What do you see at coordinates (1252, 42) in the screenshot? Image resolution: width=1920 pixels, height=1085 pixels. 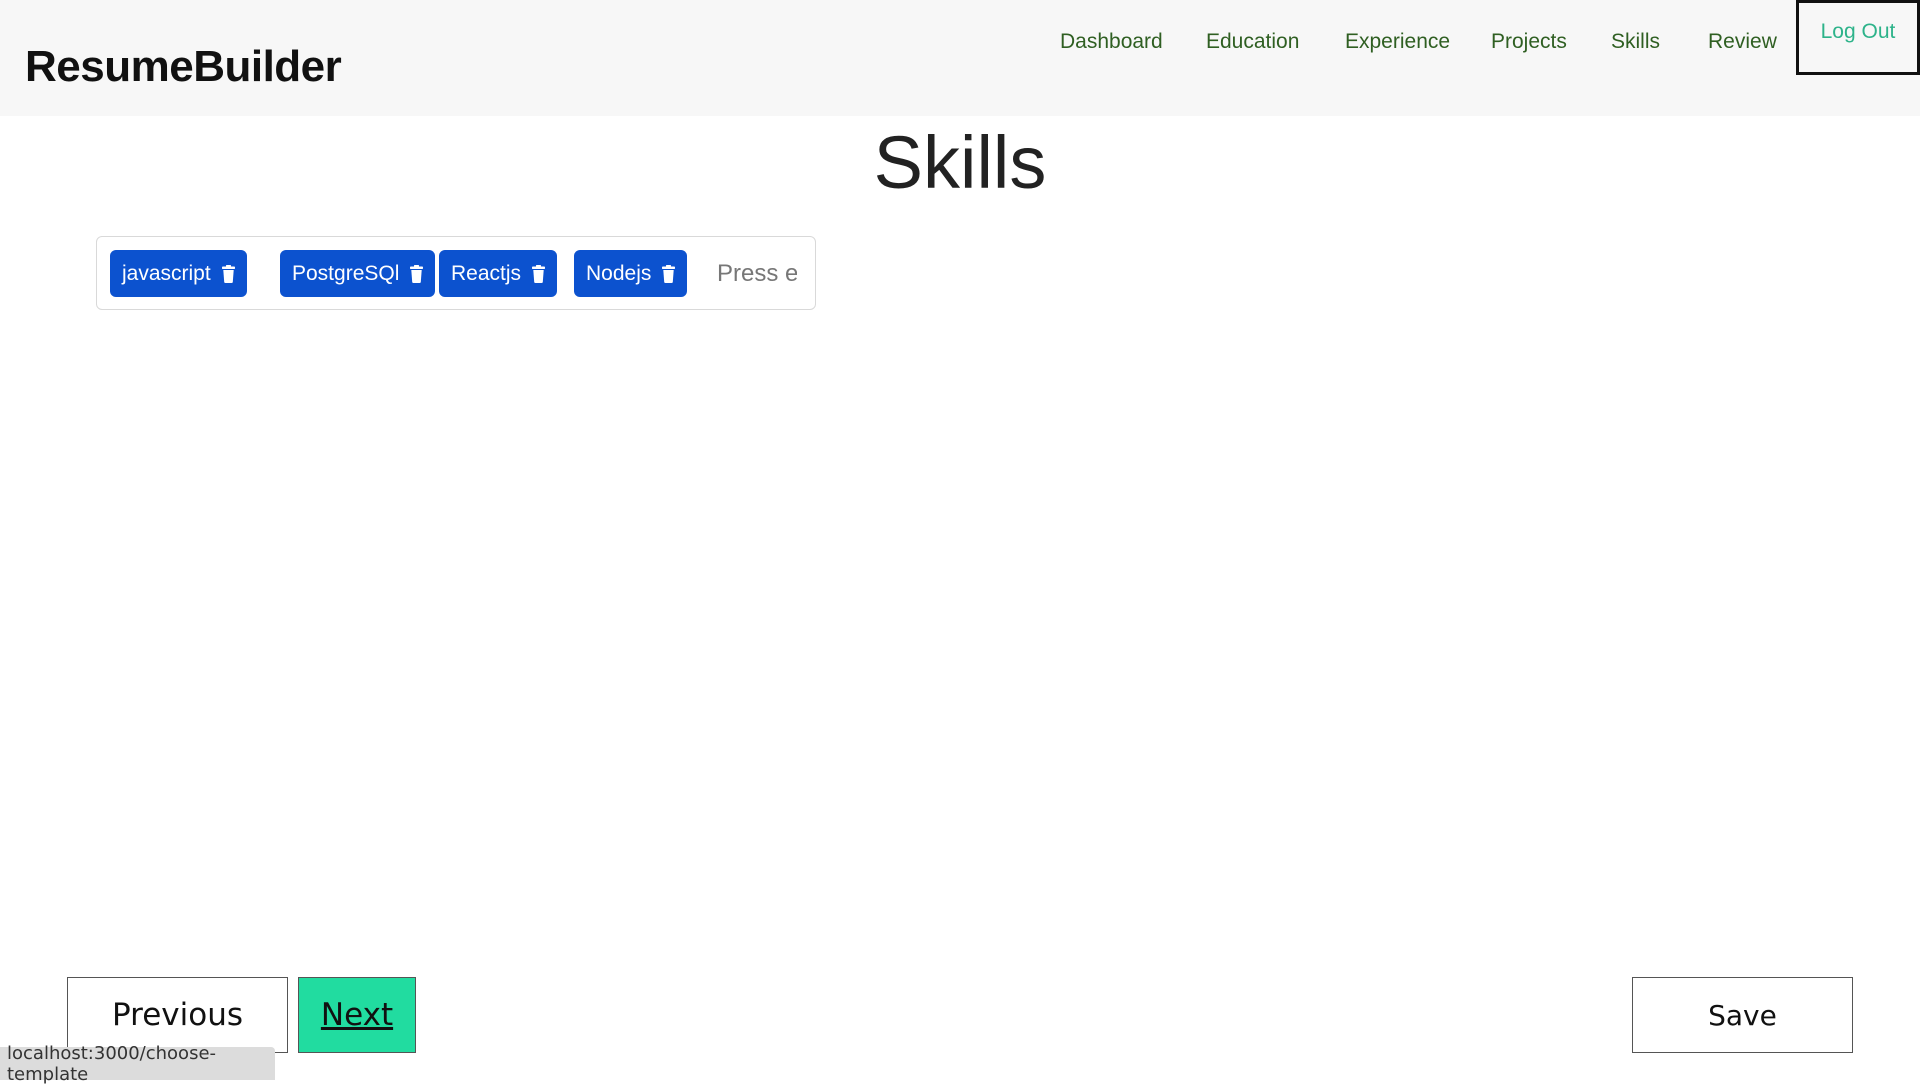 I see `nav-education: Education` at bounding box center [1252, 42].